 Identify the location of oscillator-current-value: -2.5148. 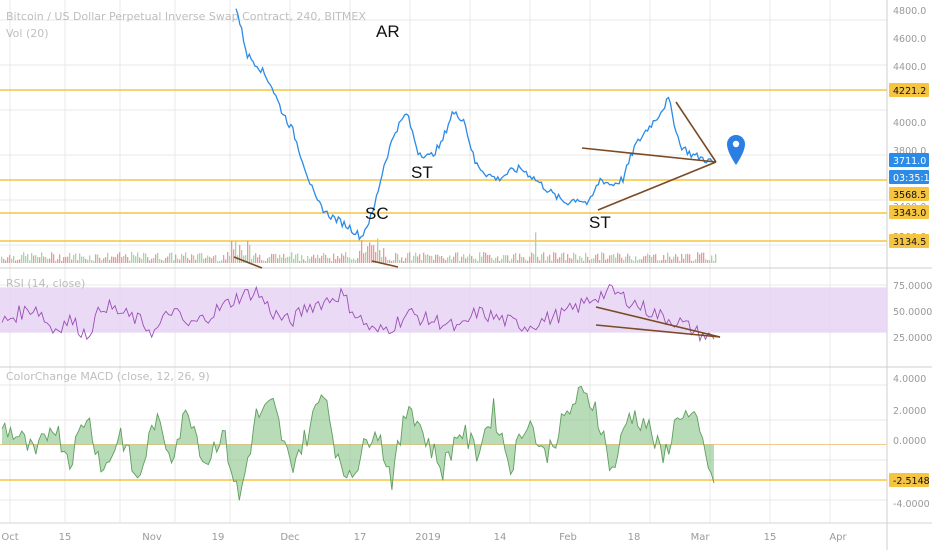
(911, 481).